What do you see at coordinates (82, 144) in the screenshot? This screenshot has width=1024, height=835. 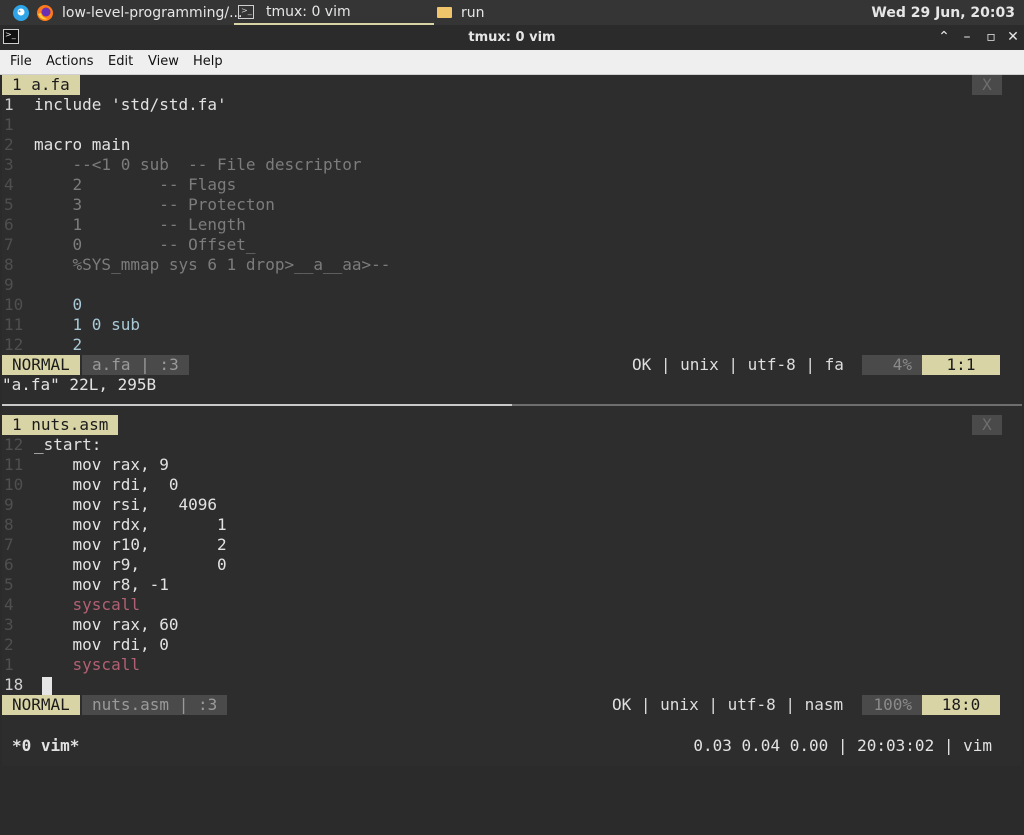 I see `code-text: macro main` at bounding box center [82, 144].